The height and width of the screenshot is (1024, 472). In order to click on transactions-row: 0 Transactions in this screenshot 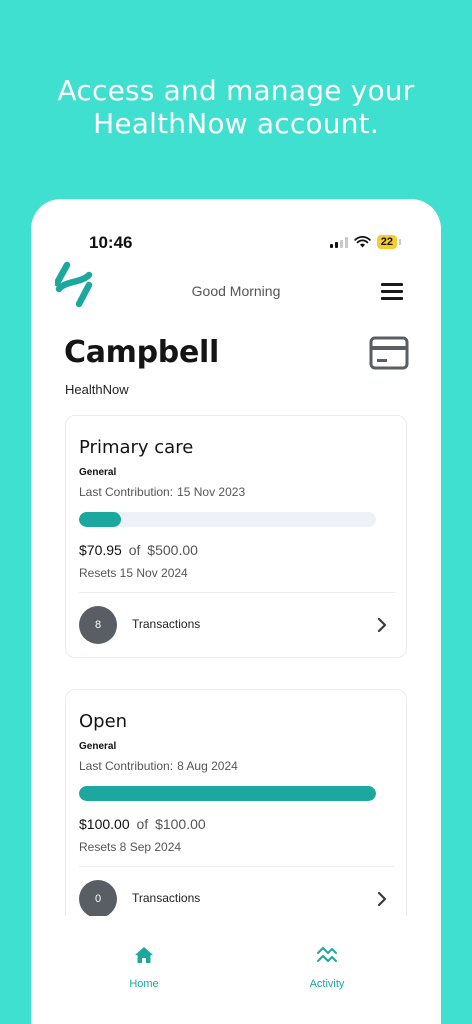, I will do `click(237, 898)`.